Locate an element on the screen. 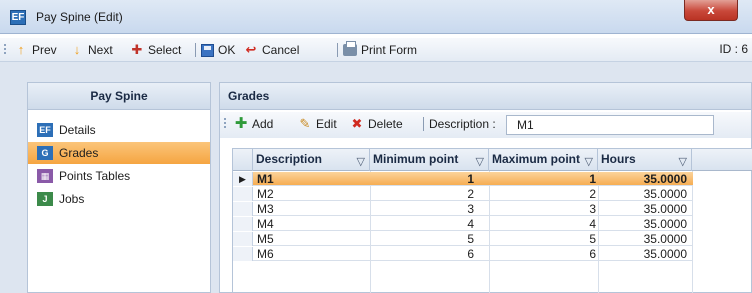 This screenshot has width=752, height=293. edit-button: ✎ Edit is located at coordinates (317, 124).